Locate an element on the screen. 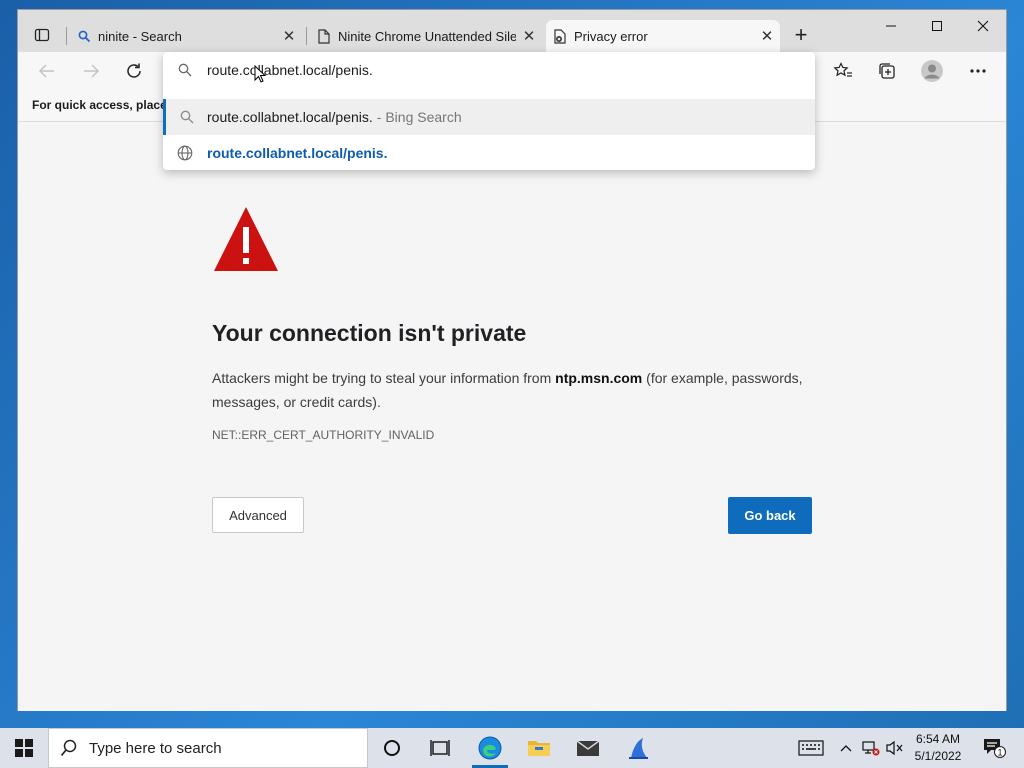 The width and height of the screenshot is (1024, 768). folder-icon is located at coordinates (539, 748).